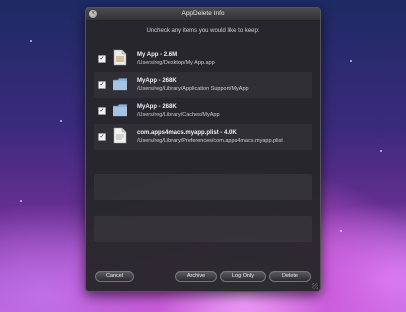  I want to click on item-name: com.apps4macs.myapp.plist - 4.0K, so click(187, 133).